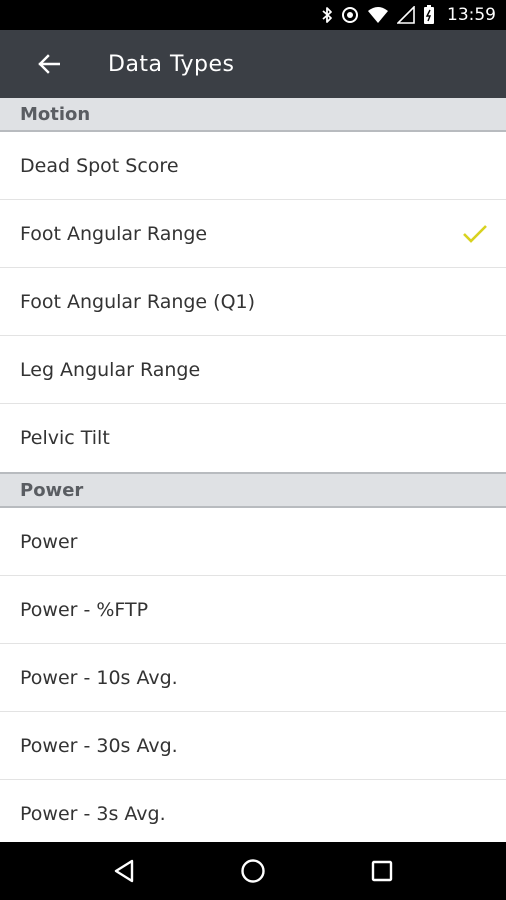  Describe the element at coordinates (327, 15) in the screenshot. I see `bluetooth-icon` at that location.